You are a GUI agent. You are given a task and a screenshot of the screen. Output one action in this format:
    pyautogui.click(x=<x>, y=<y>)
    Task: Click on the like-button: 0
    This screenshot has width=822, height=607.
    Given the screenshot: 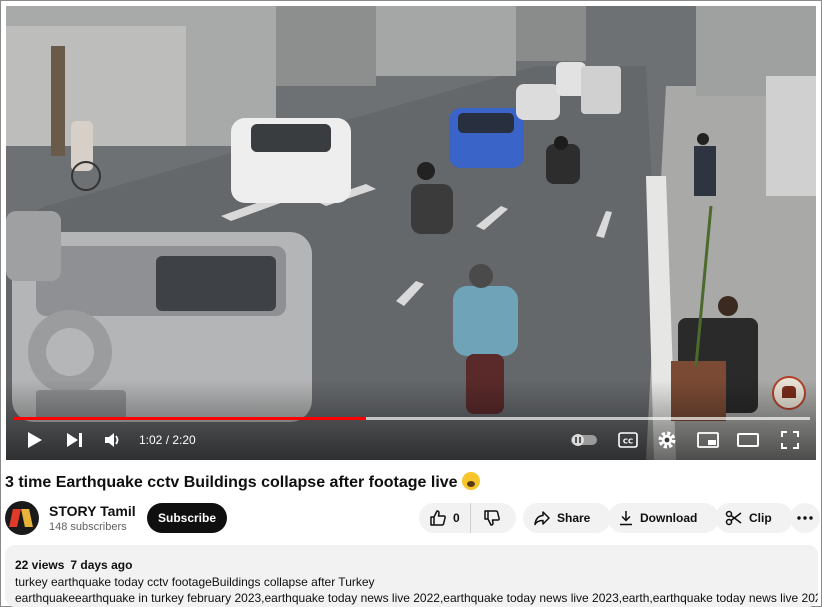 What is the action you would take?
    pyautogui.click(x=445, y=518)
    